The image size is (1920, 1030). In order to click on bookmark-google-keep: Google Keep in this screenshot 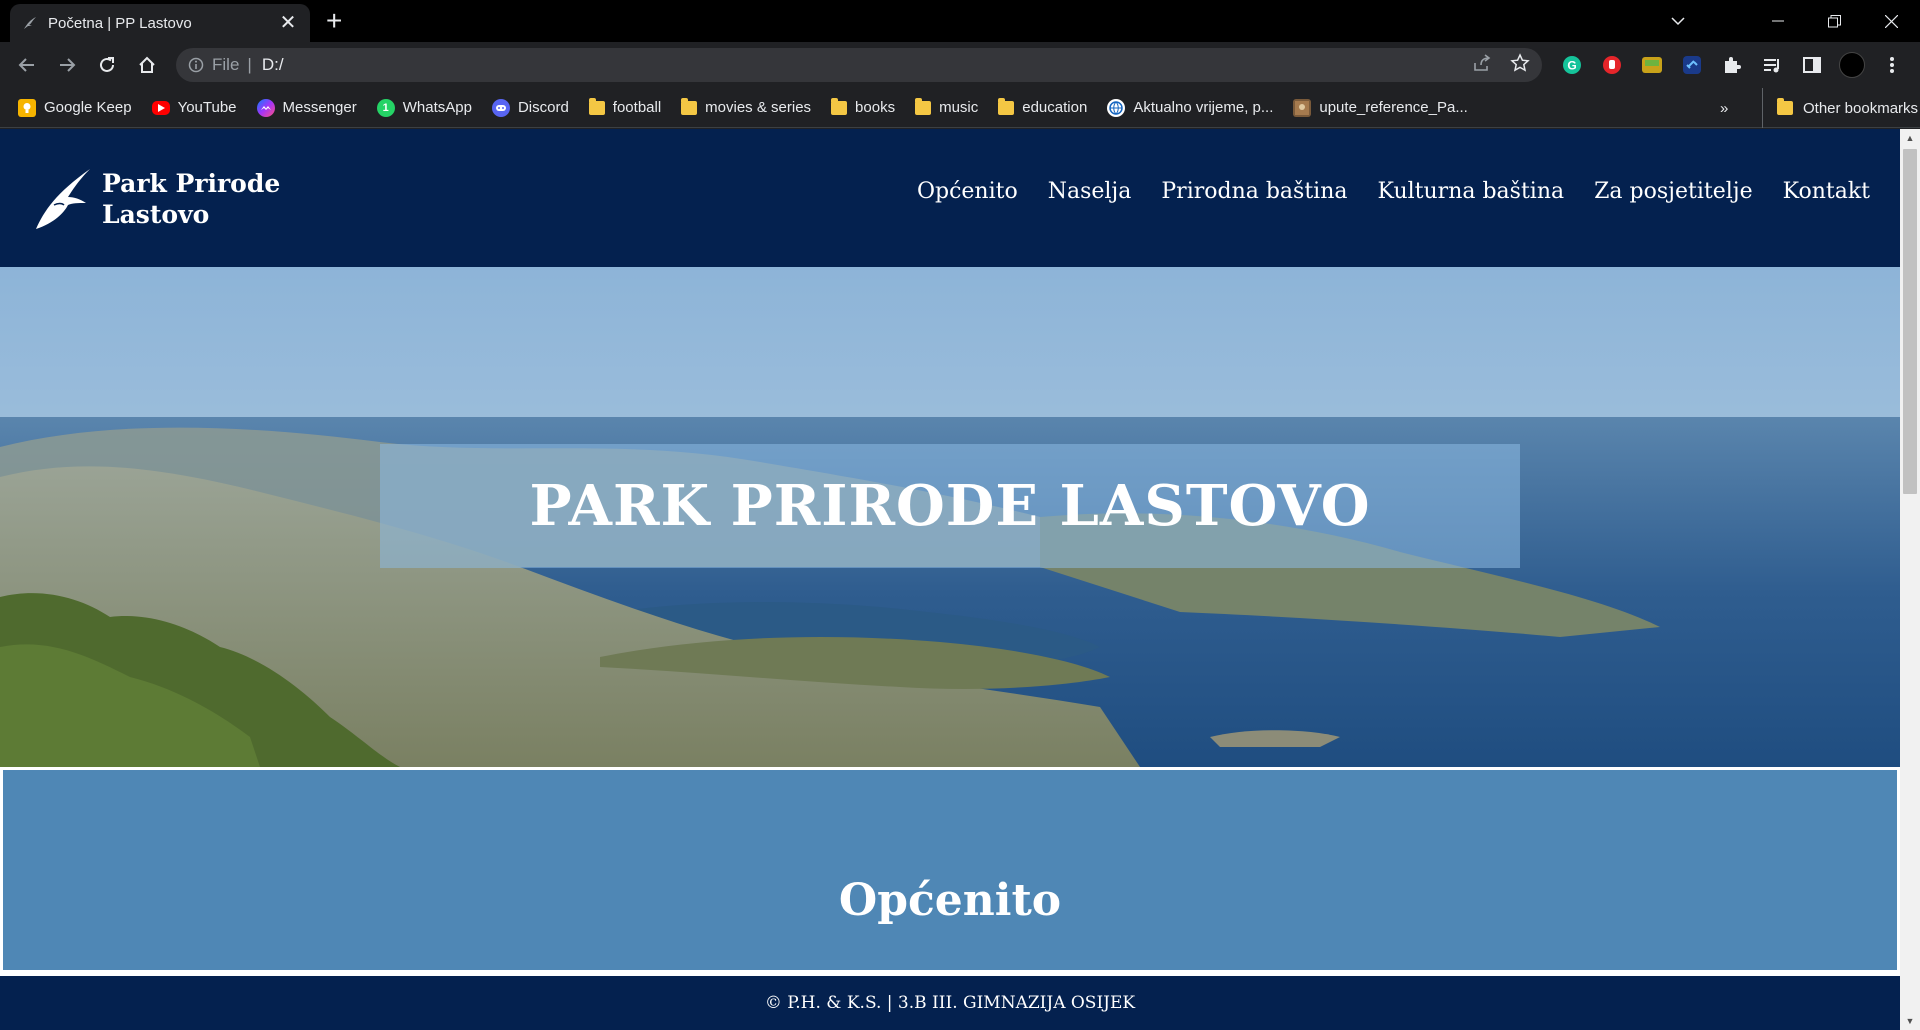, I will do `click(75, 107)`.